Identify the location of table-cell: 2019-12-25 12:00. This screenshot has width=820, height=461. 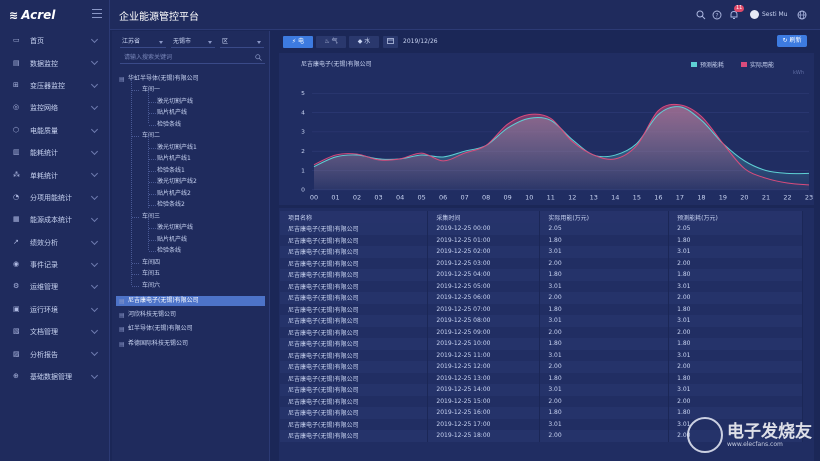
(484, 367).